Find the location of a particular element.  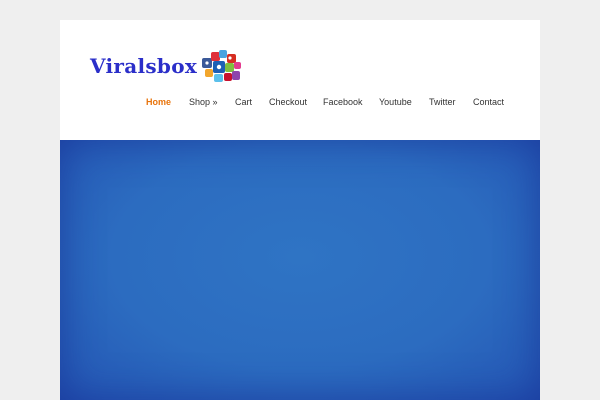

nav-item-contact: Contact is located at coordinates (488, 101).